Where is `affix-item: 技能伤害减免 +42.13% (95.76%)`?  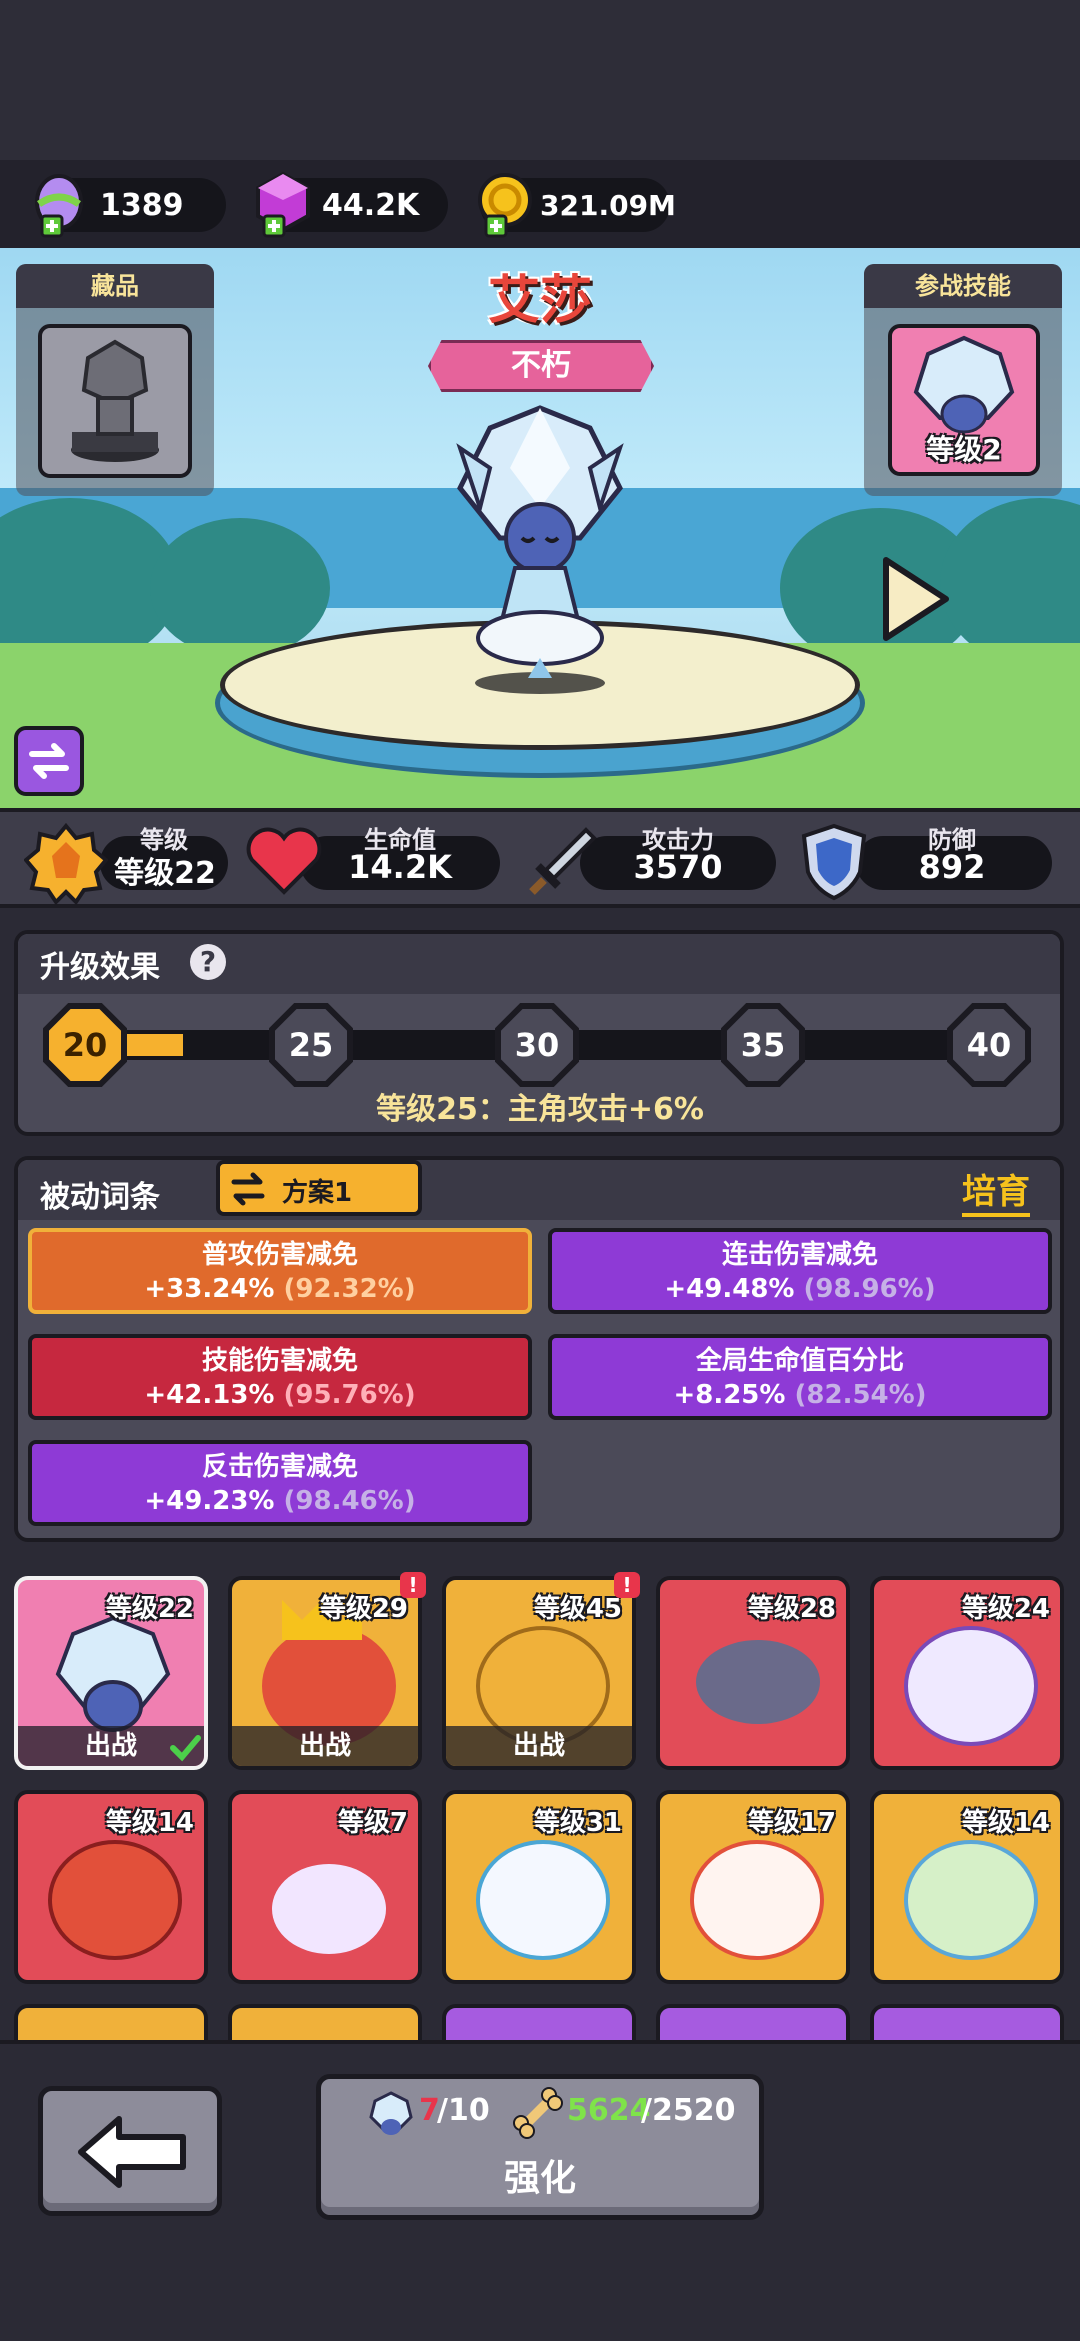 affix-item: 技能伤害减免 +42.13% (95.76%) is located at coordinates (280, 1377).